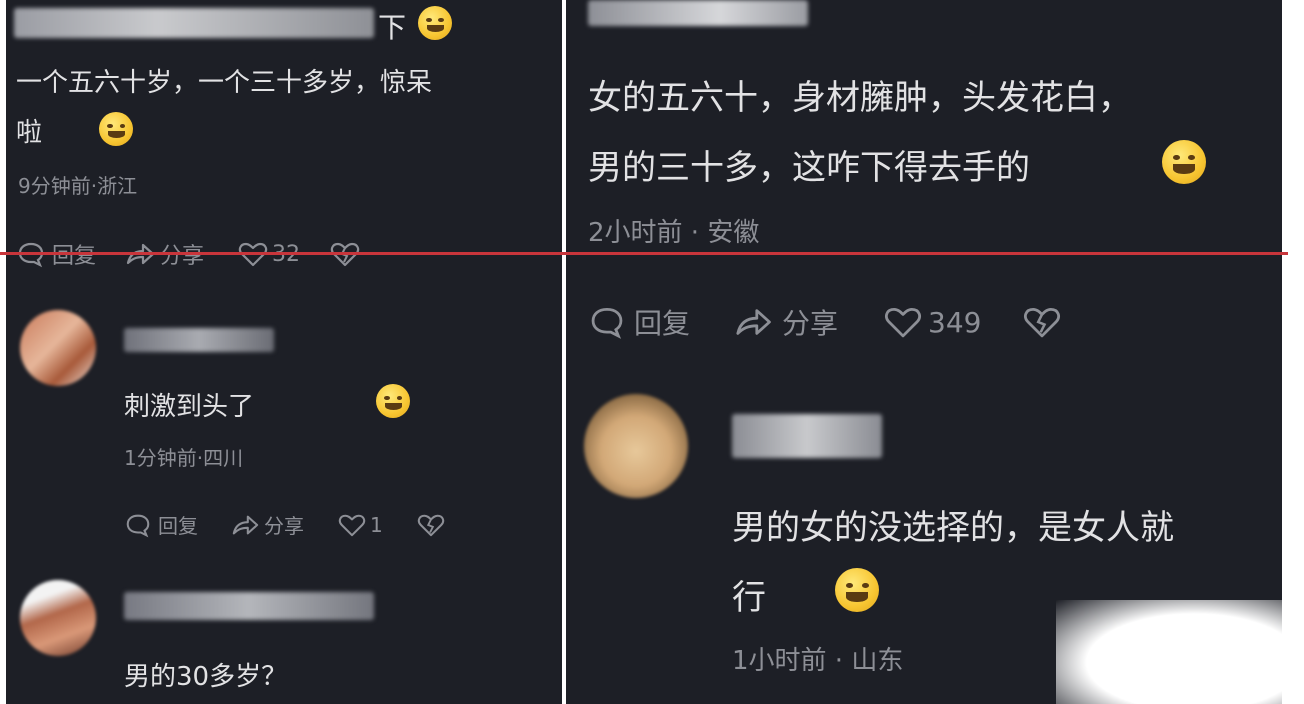 The image size is (1304, 704). I want to click on comment-actions: 回复 分享 349, so click(824, 322).